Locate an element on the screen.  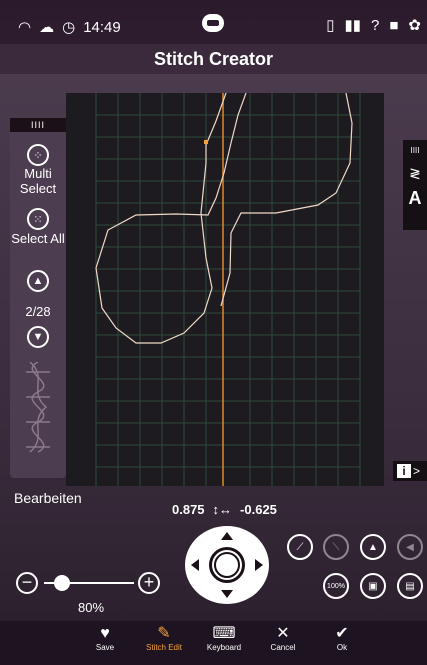
zigzag-icon: ≷ is located at coordinates (415, 173).